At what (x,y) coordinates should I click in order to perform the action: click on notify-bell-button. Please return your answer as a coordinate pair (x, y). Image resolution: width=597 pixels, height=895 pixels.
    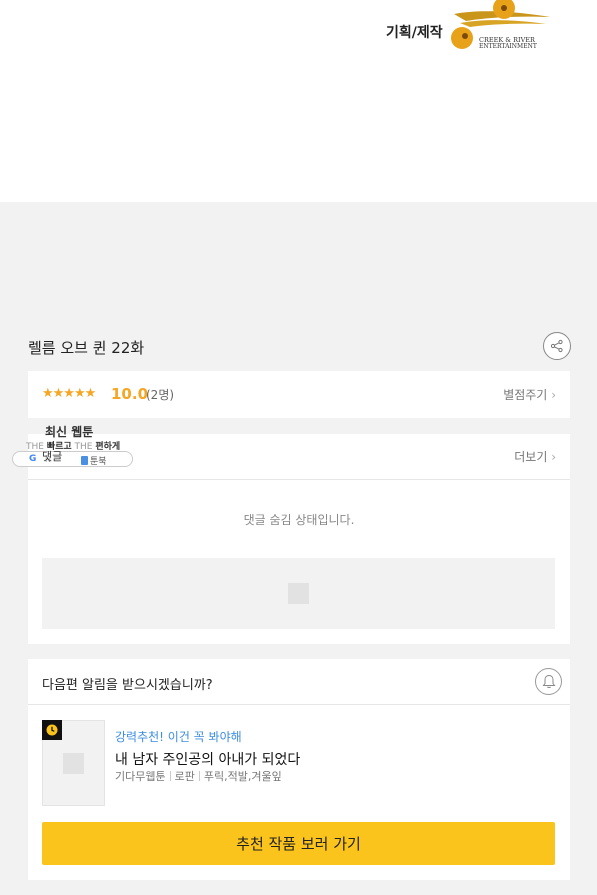
    Looking at the image, I should click on (548, 681).